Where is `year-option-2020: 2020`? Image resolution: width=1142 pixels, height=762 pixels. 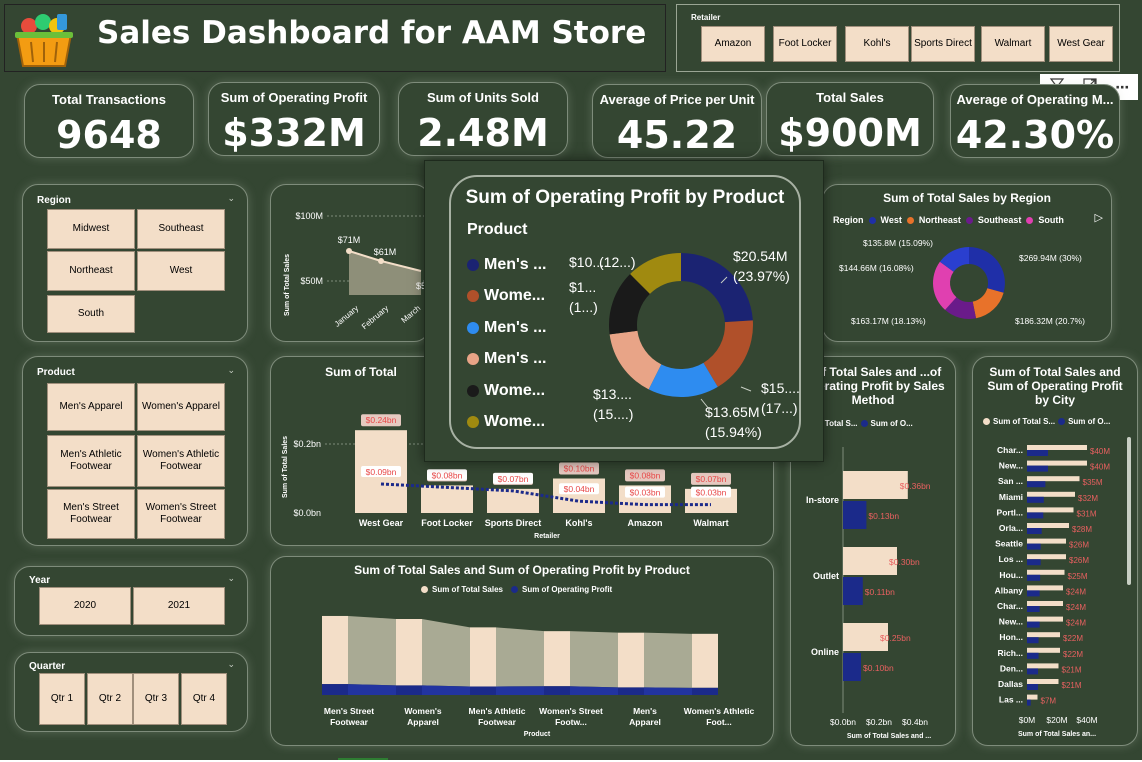 year-option-2020: 2020 is located at coordinates (85, 606).